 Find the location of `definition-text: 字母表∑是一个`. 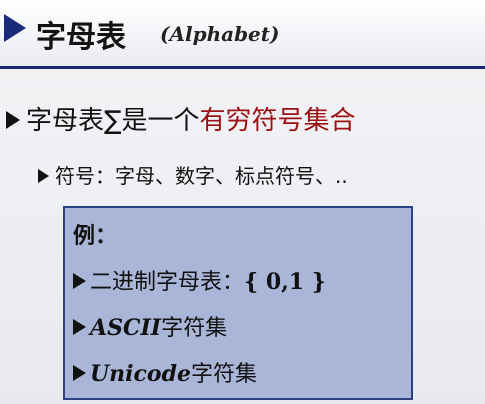

definition-text: 字母表∑是一个 is located at coordinates (113, 121).